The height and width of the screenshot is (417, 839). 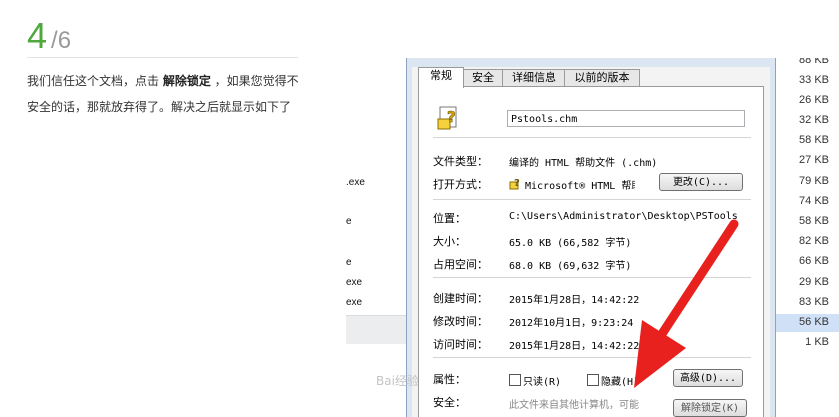 I want to click on step-number: 4, so click(x=37, y=35).